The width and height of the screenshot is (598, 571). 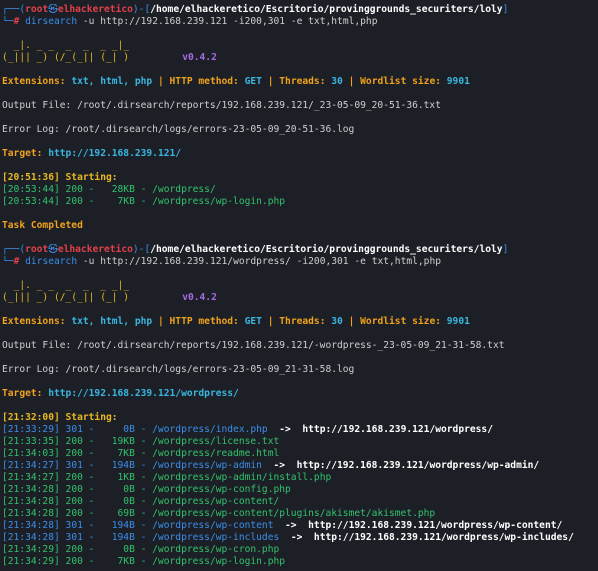 I want to click on version-label: v0.4.2, so click(x=199, y=57).